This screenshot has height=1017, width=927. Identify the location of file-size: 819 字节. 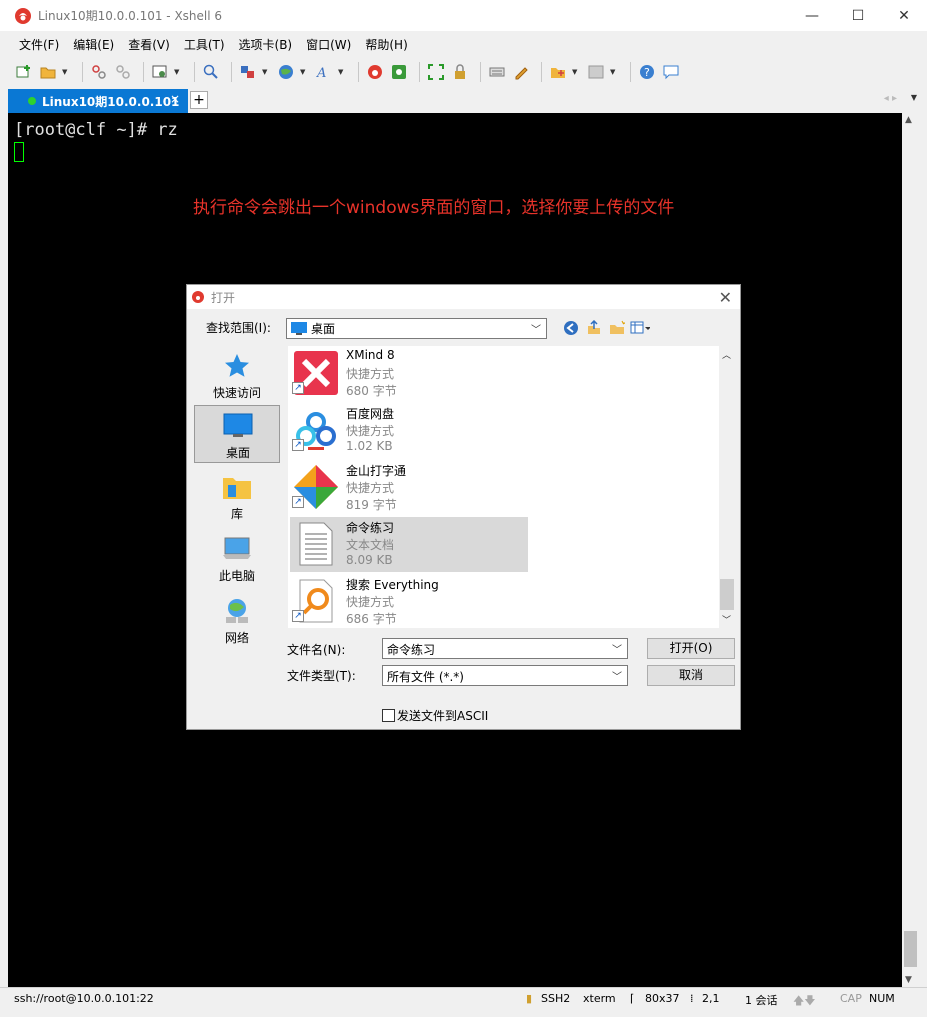
(371, 505).